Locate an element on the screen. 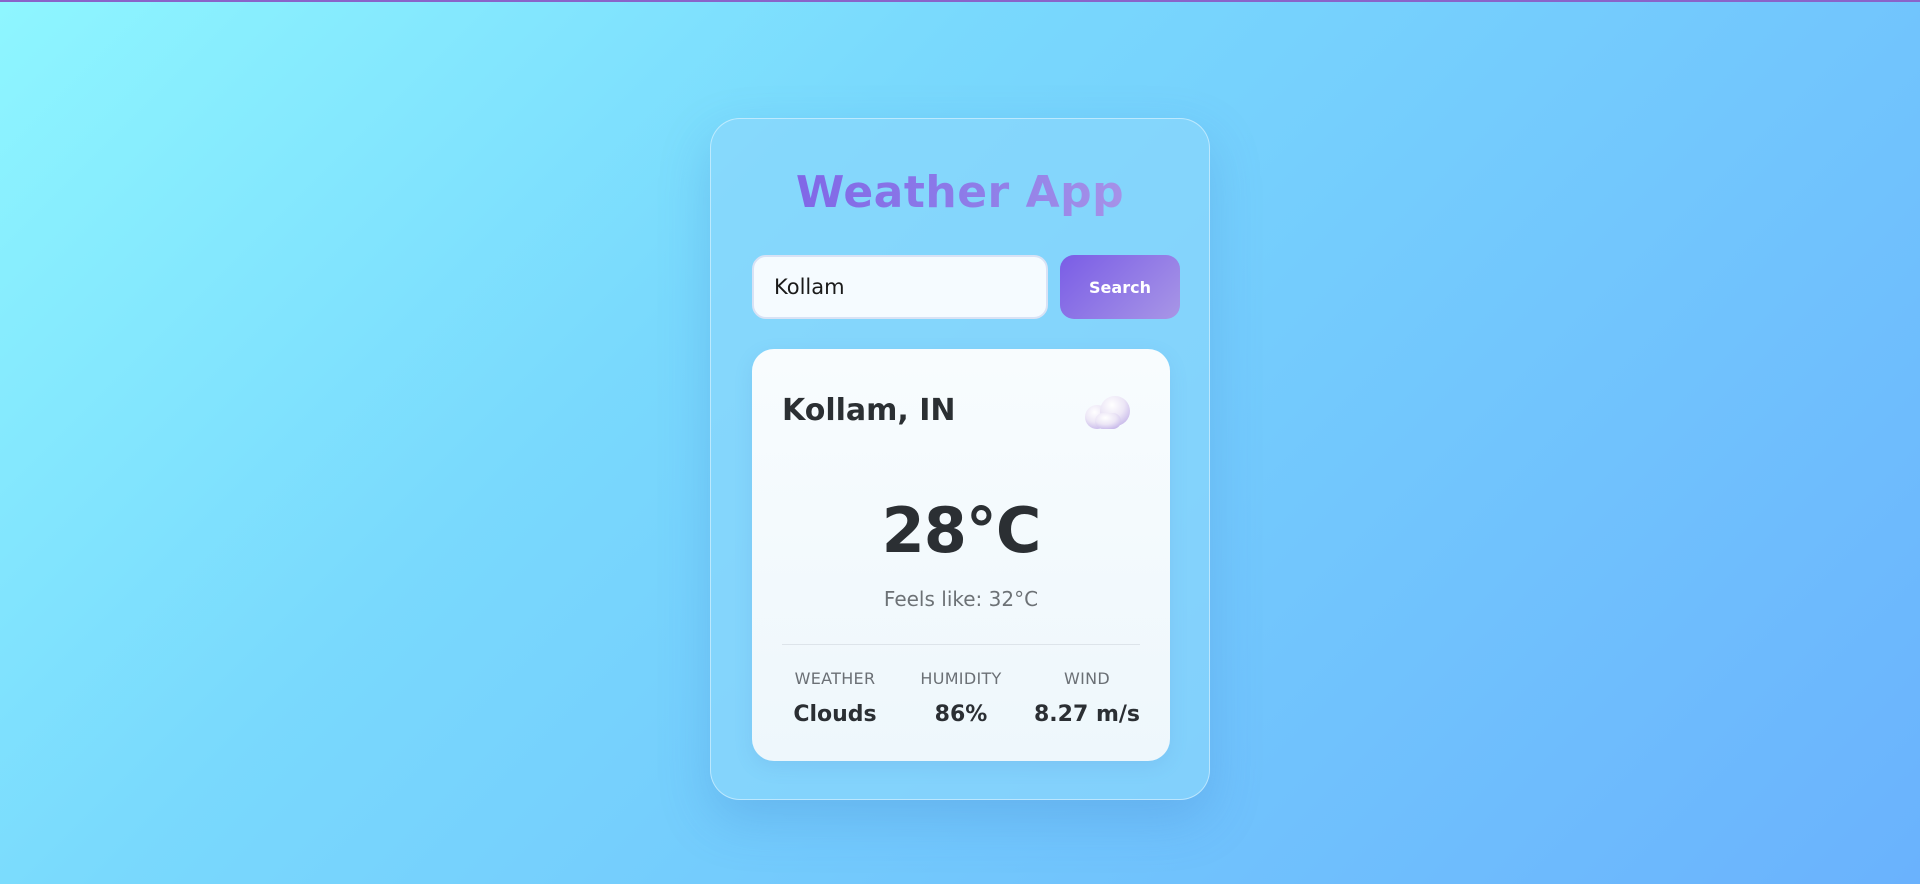 The width and height of the screenshot is (1920, 884). detail-value: Clouds is located at coordinates (835, 714).